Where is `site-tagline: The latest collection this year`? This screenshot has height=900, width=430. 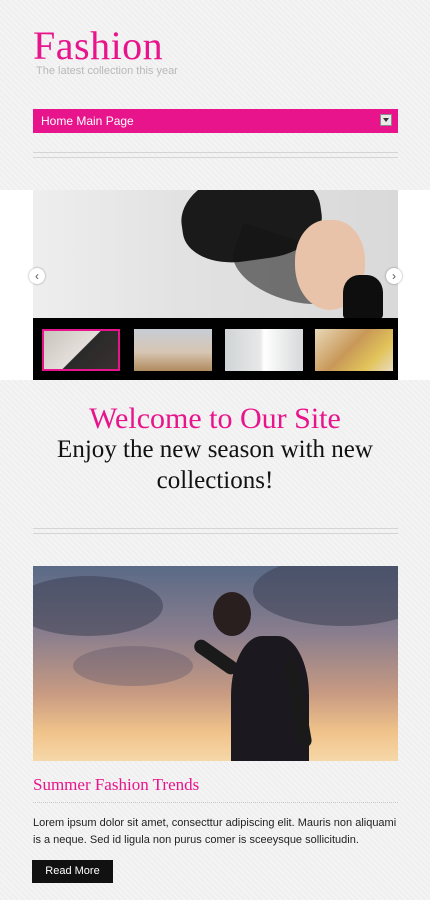
site-tagline: The latest collection this year is located at coordinates (107, 71).